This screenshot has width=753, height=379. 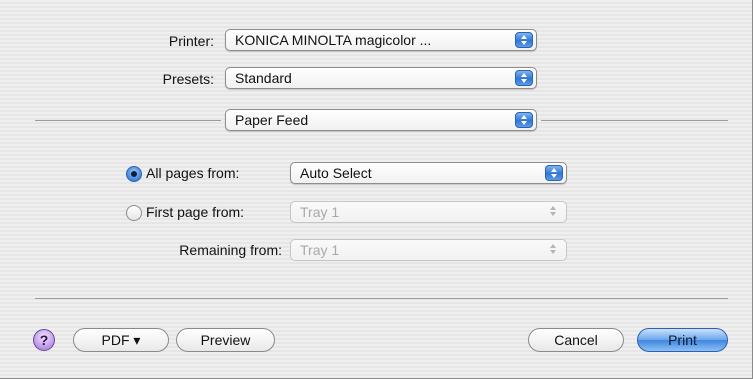 What do you see at coordinates (128, 120) in the screenshot?
I see `separator-line-left` at bounding box center [128, 120].